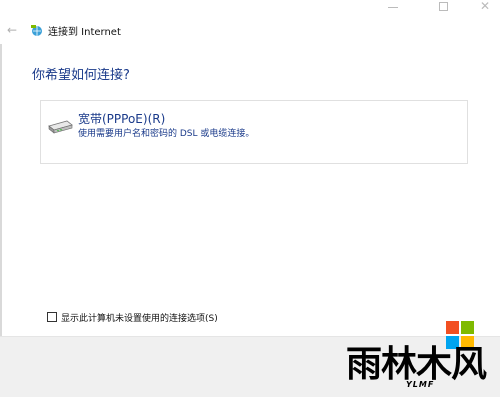 Image resolution: width=500 pixels, height=397 pixels. I want to click on show-options-checkbox-label: 显示此计算机未设置使用的连接选项(S), so click(139, 317).